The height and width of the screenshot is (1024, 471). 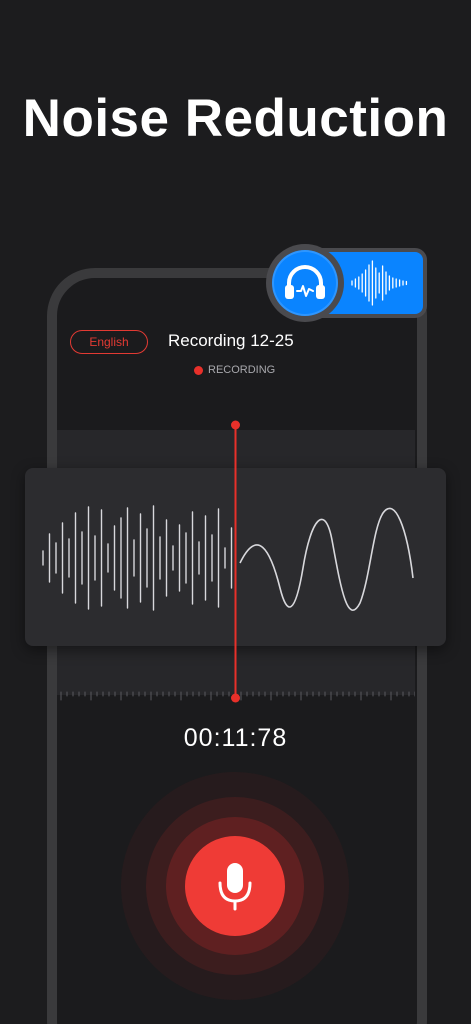 I want to click on noisy-waveform, so click(x=137, y=558).